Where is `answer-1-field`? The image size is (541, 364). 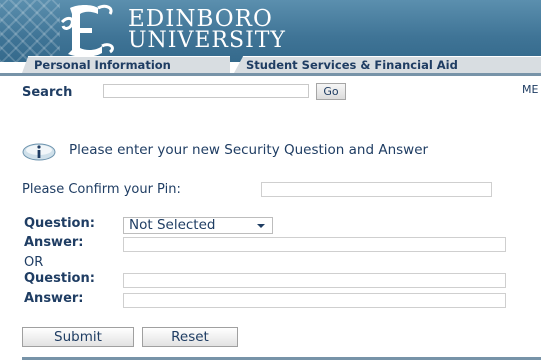 answer-1-field is located at coordinates (314, 244).